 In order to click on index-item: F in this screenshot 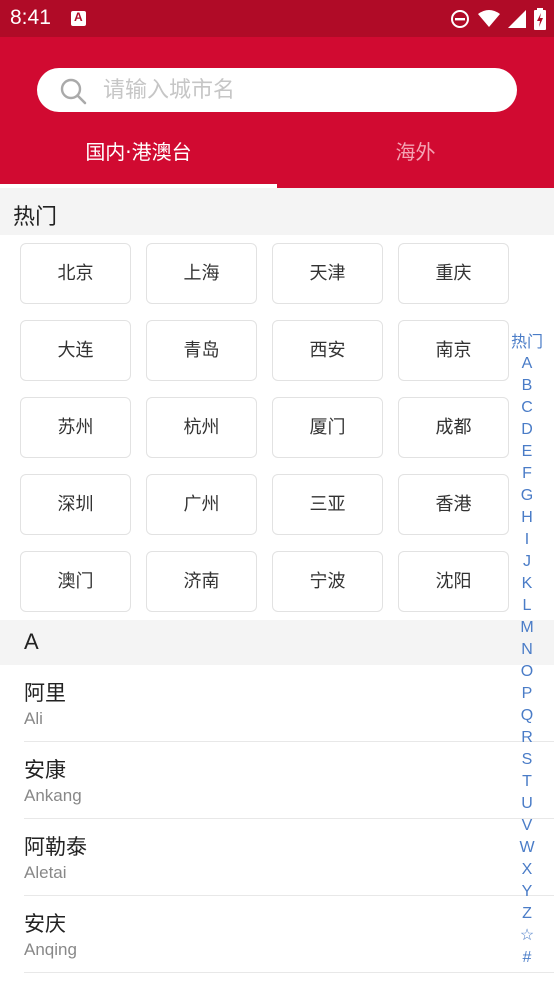, I will do `click(527, 474)`.